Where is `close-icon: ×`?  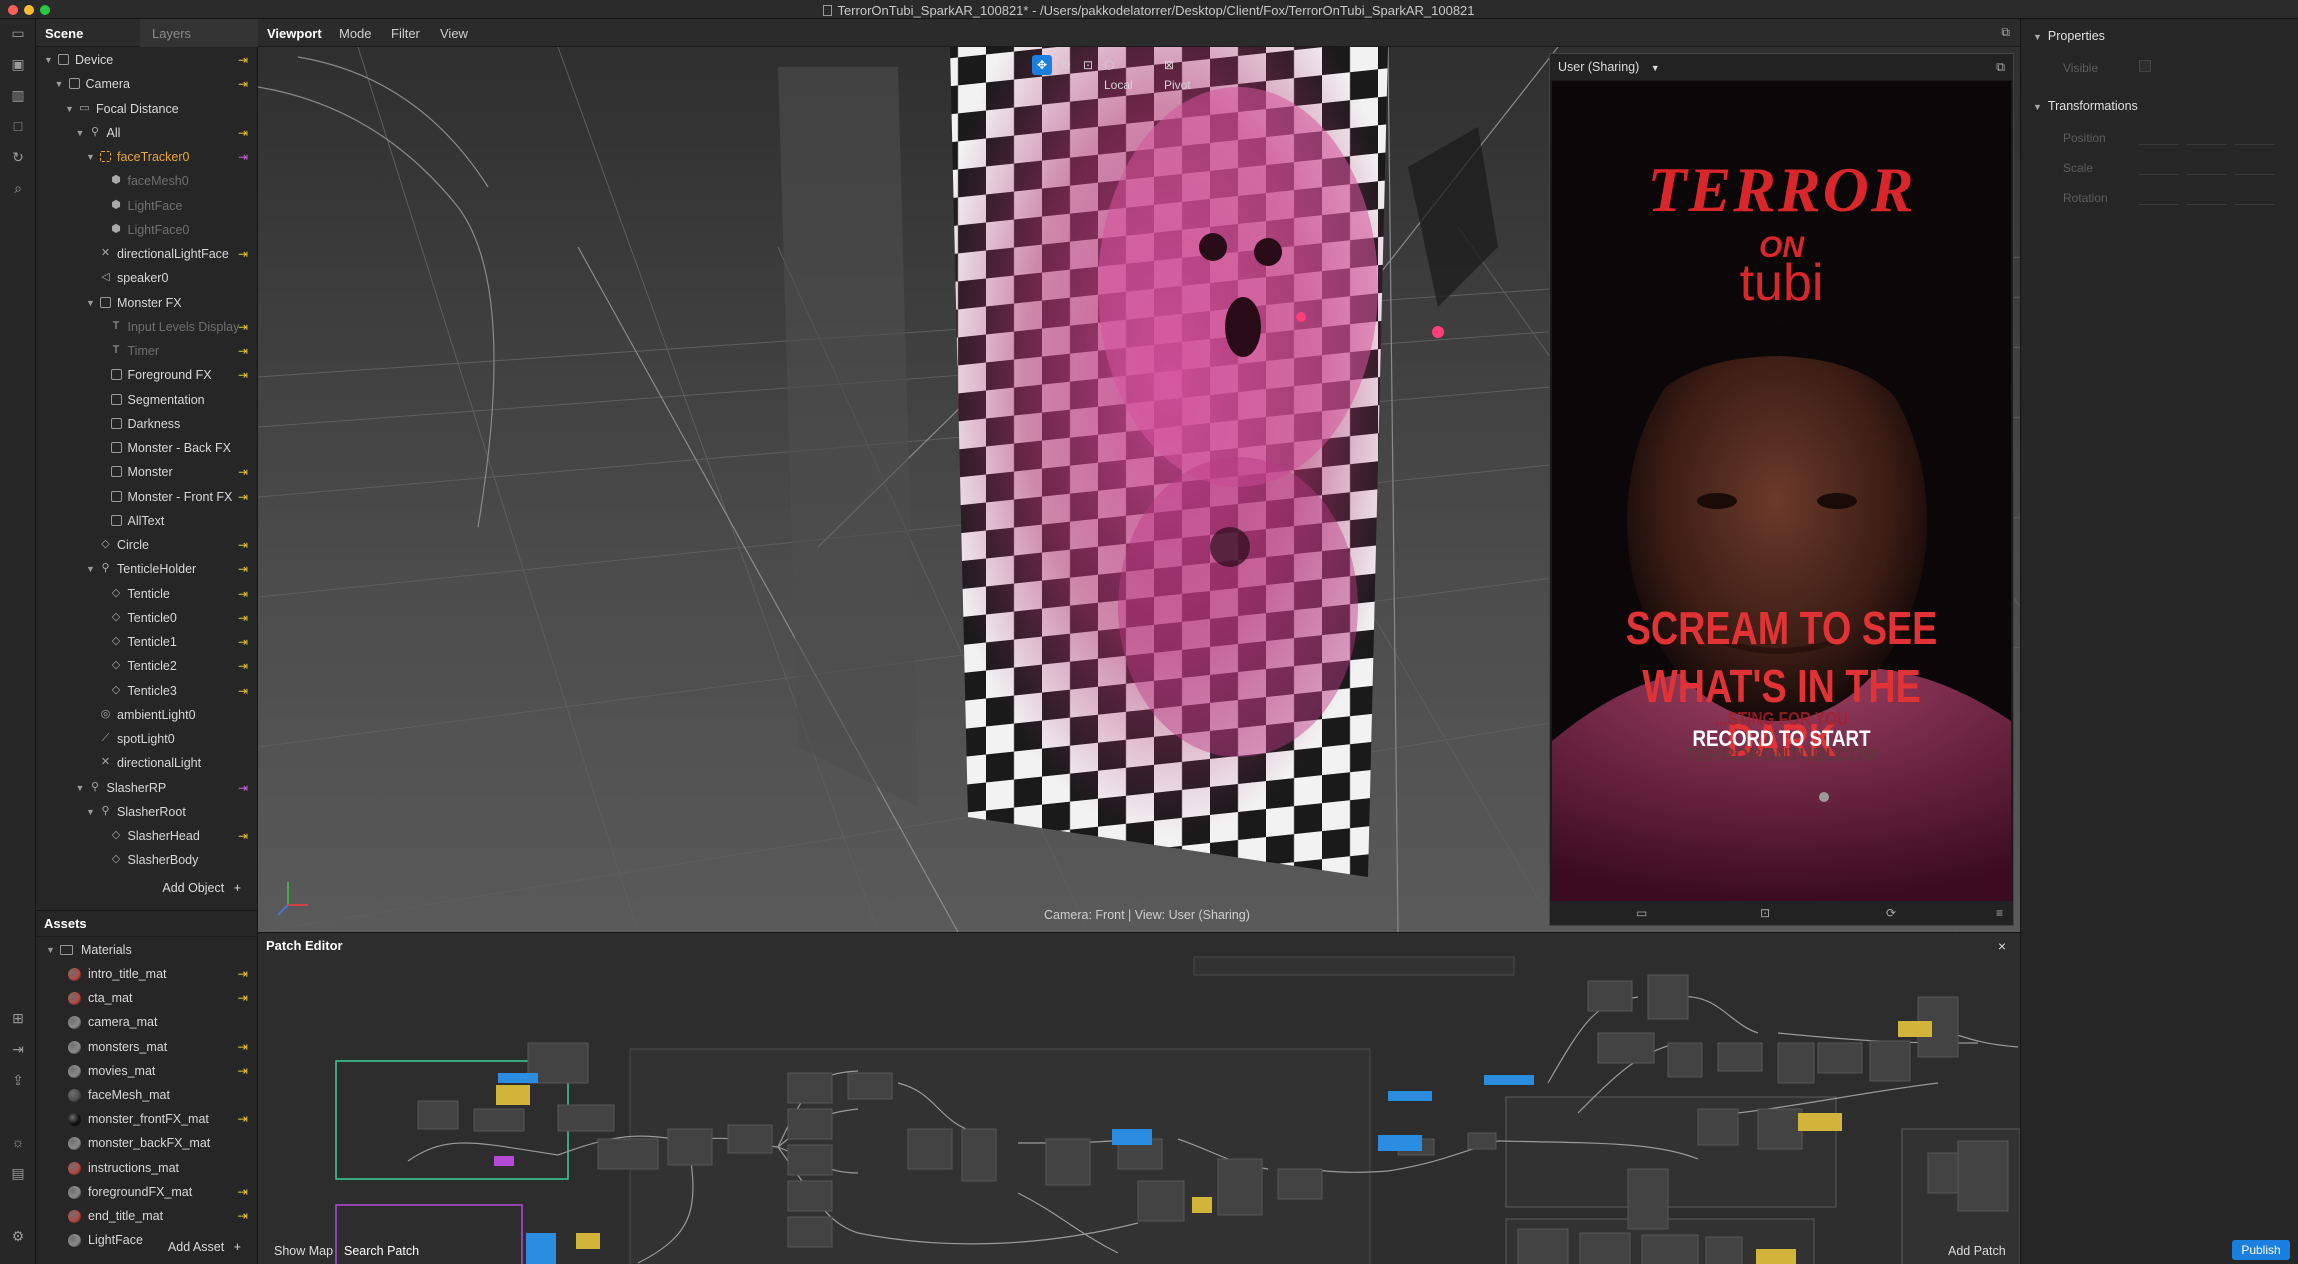 close-icon: × is located at coordinates (2002, 946).